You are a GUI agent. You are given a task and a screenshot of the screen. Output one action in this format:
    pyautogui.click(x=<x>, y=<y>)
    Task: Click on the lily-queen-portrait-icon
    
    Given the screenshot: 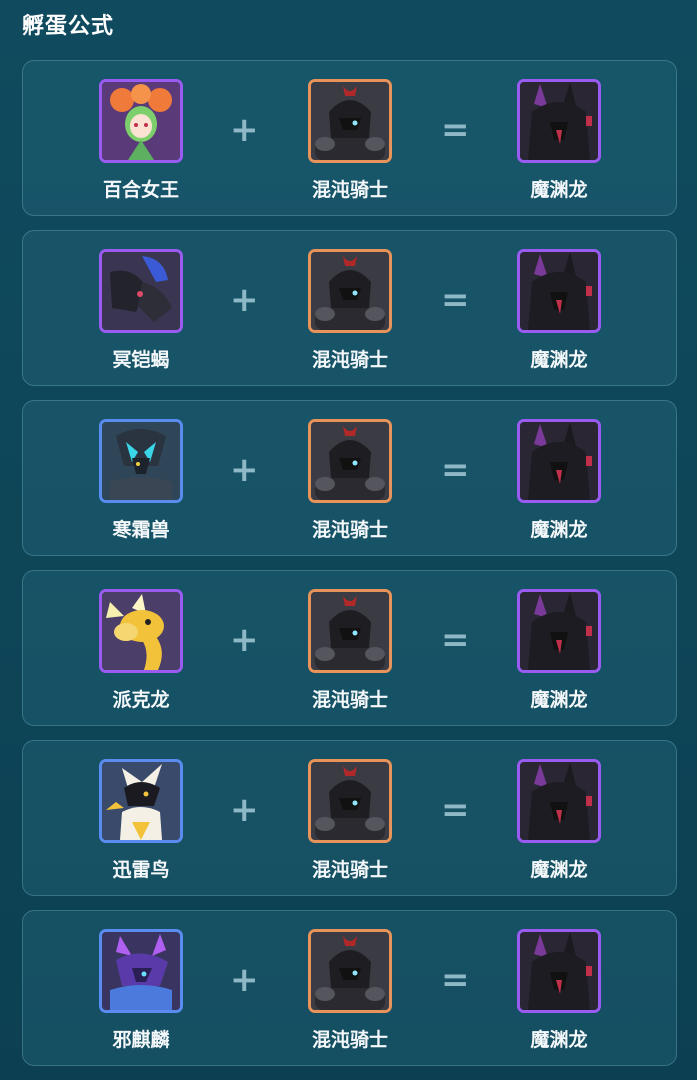 What is the action you would take?
    pyautogui.click(x=141, y=121)
    